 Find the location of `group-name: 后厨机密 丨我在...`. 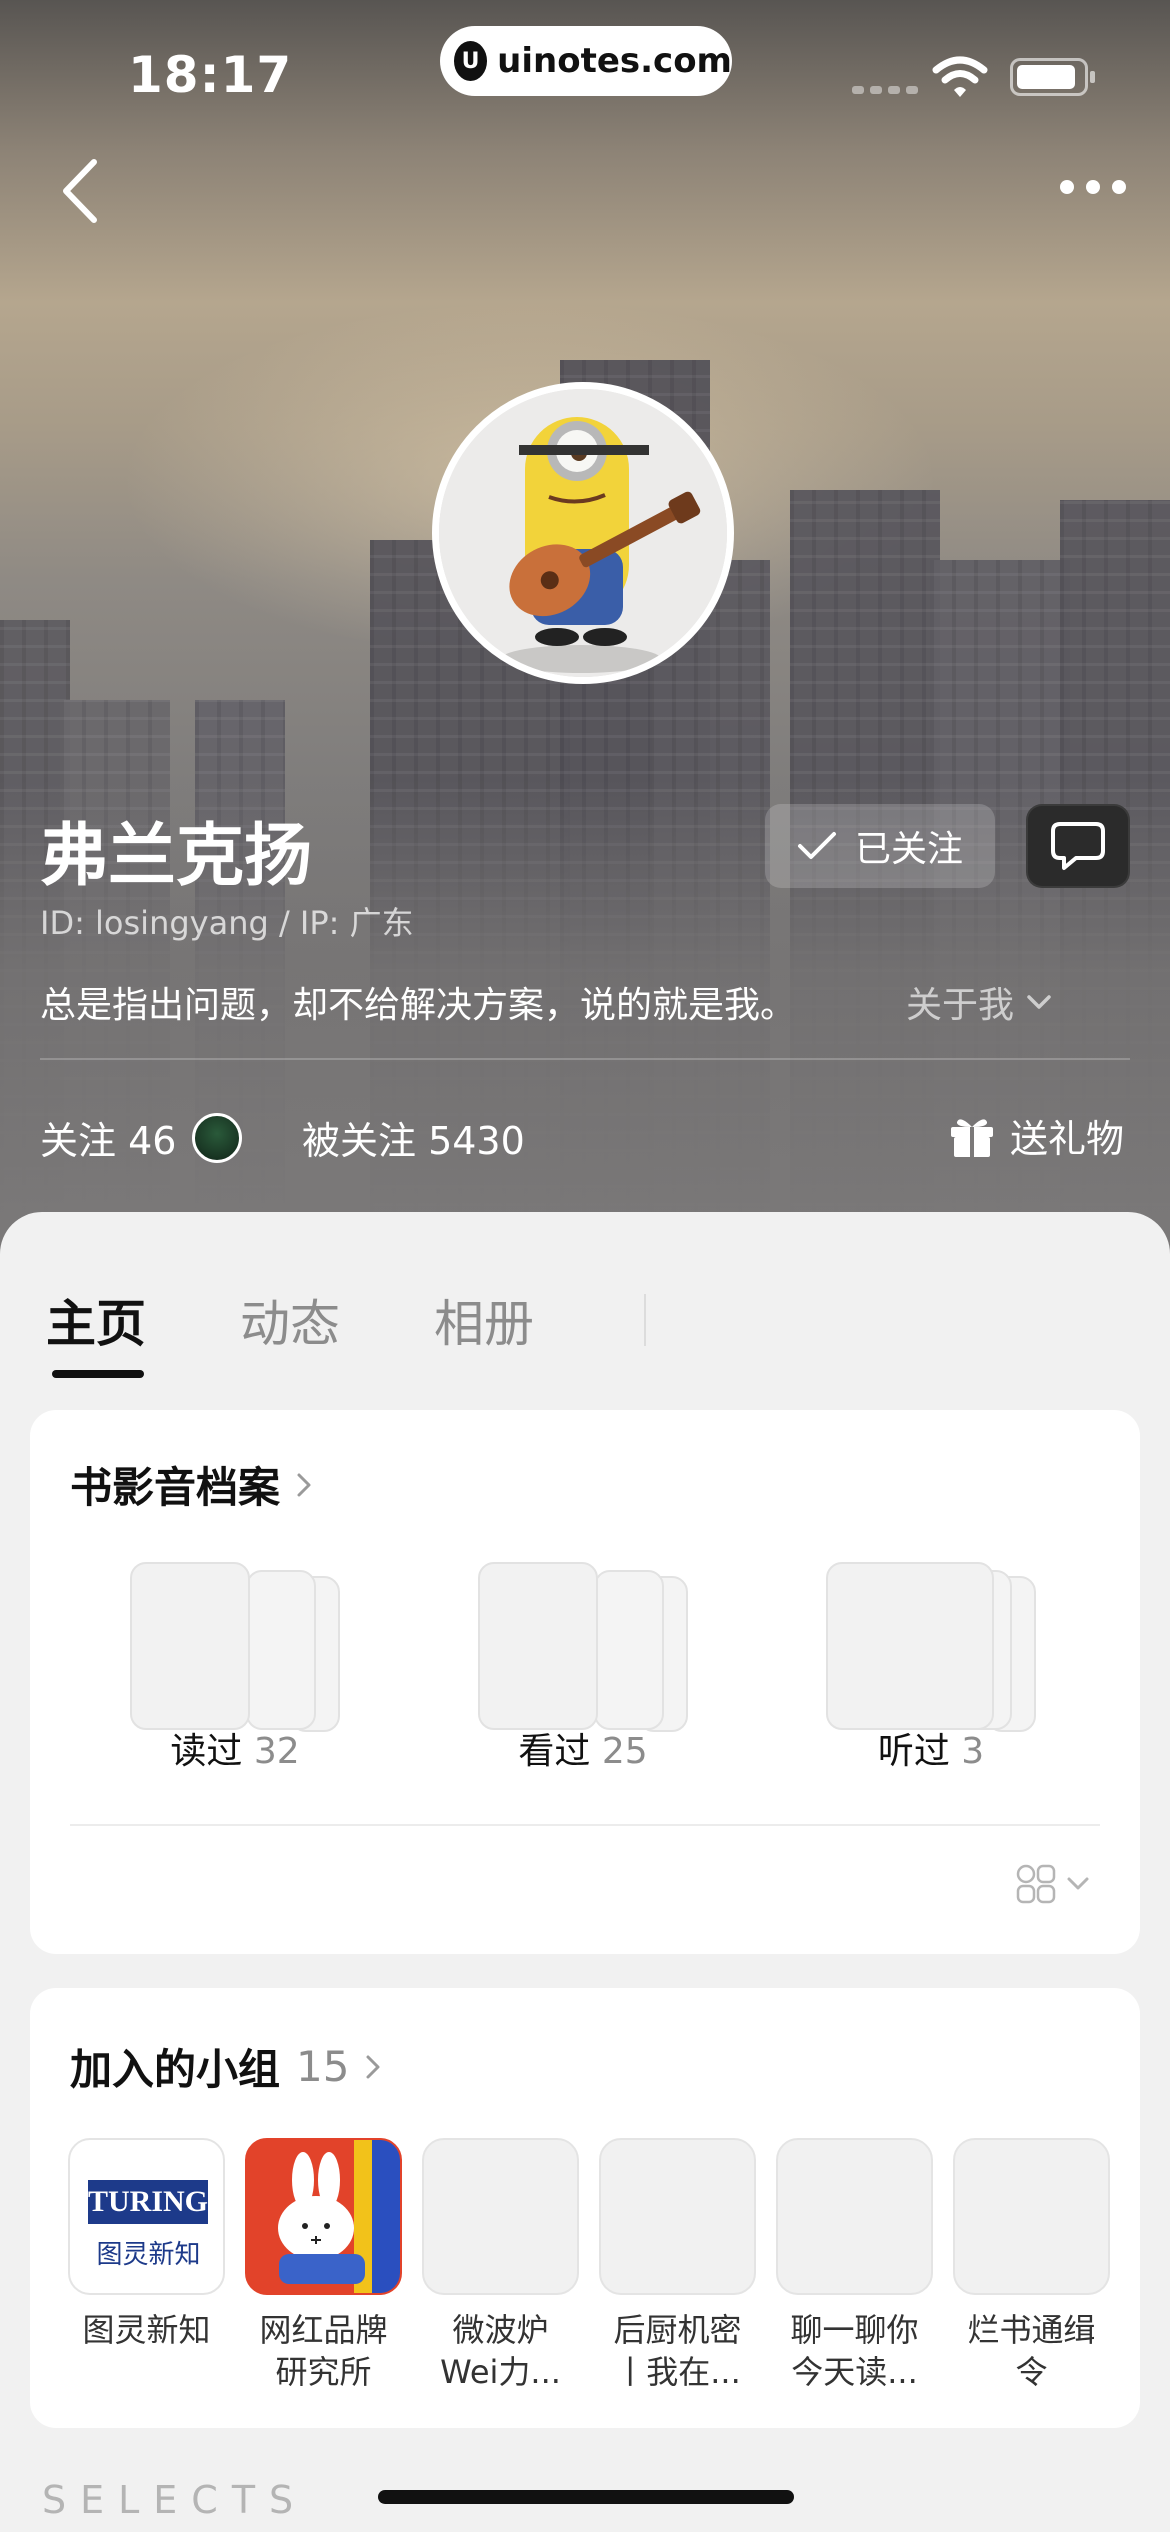

group-name: 后厨机密 丨我在... is located at coordinates (677, 2351).